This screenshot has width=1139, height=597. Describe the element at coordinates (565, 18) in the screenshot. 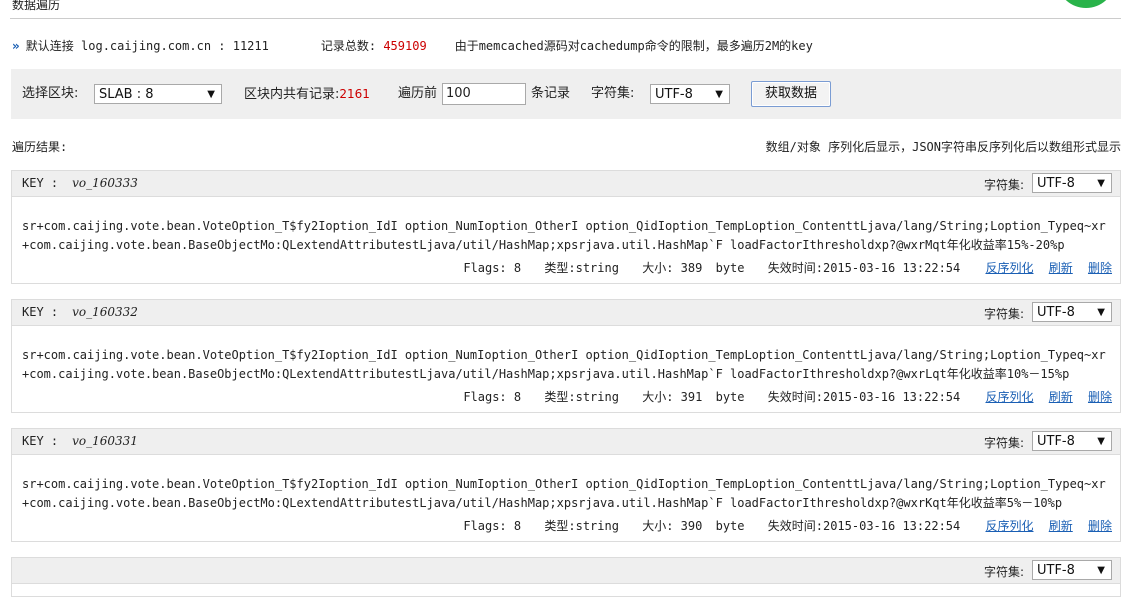

I see `title-divider` at that location.